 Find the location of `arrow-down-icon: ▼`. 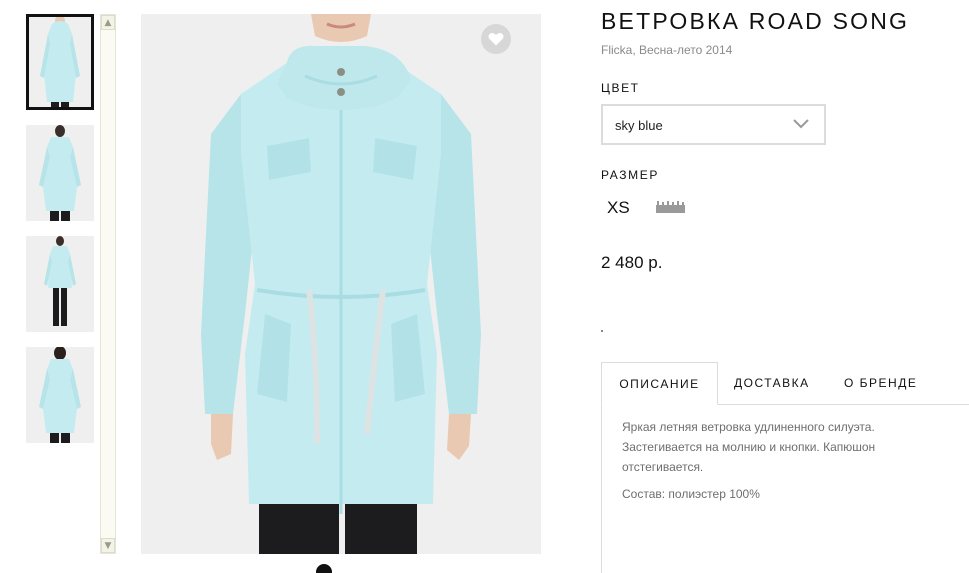

arrow-down-icon: ▼ is located at coordinates (108, 545).